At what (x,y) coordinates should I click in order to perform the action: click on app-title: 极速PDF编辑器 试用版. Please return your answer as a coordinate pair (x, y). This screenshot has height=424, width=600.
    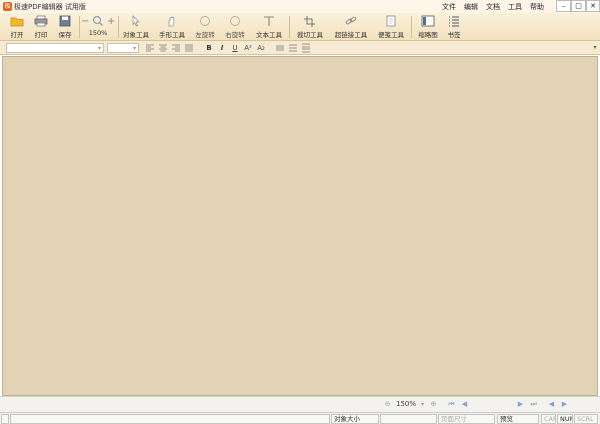
    Looking at the image, I should click on (50, 7).